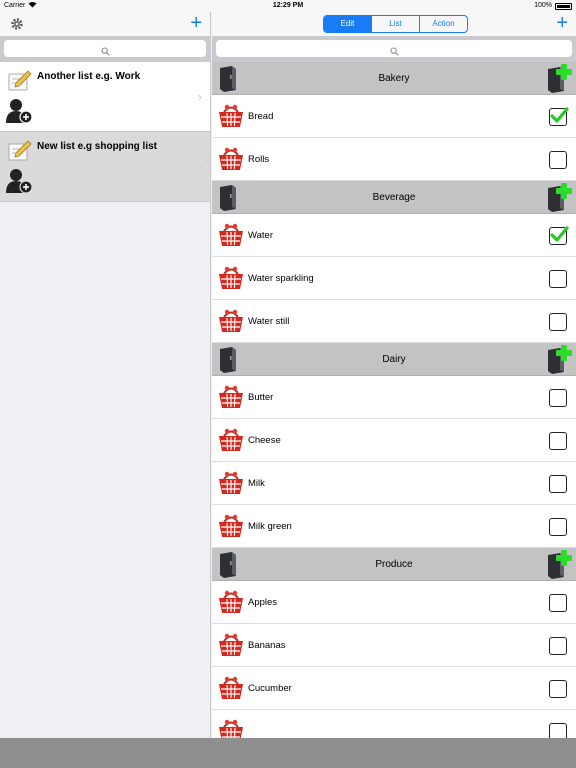 The image size is (576, 768). What do you see at coordinates (196, 23) in the screenshot?
I see `add-list-button: +` at bounding box center [196, 23].